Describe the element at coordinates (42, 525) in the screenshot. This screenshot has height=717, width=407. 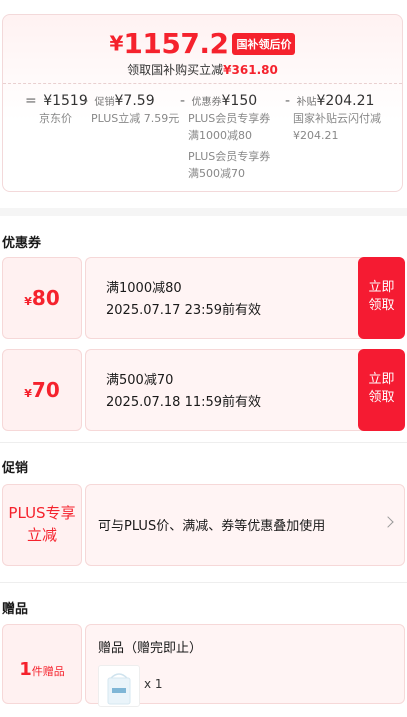
I see `plus-promo-badge: PLUS专享 立减` at that location.